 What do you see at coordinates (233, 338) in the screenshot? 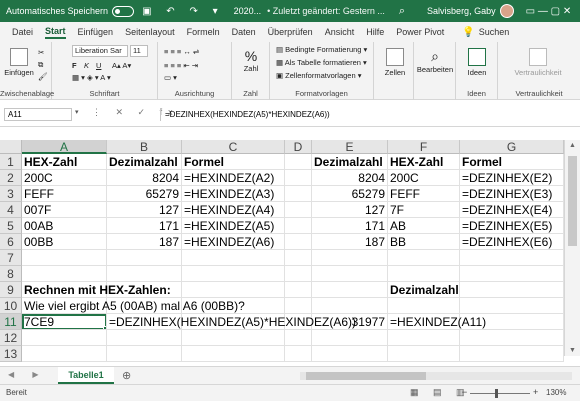
I see `cell-c12` at bounding box center [233, 338].